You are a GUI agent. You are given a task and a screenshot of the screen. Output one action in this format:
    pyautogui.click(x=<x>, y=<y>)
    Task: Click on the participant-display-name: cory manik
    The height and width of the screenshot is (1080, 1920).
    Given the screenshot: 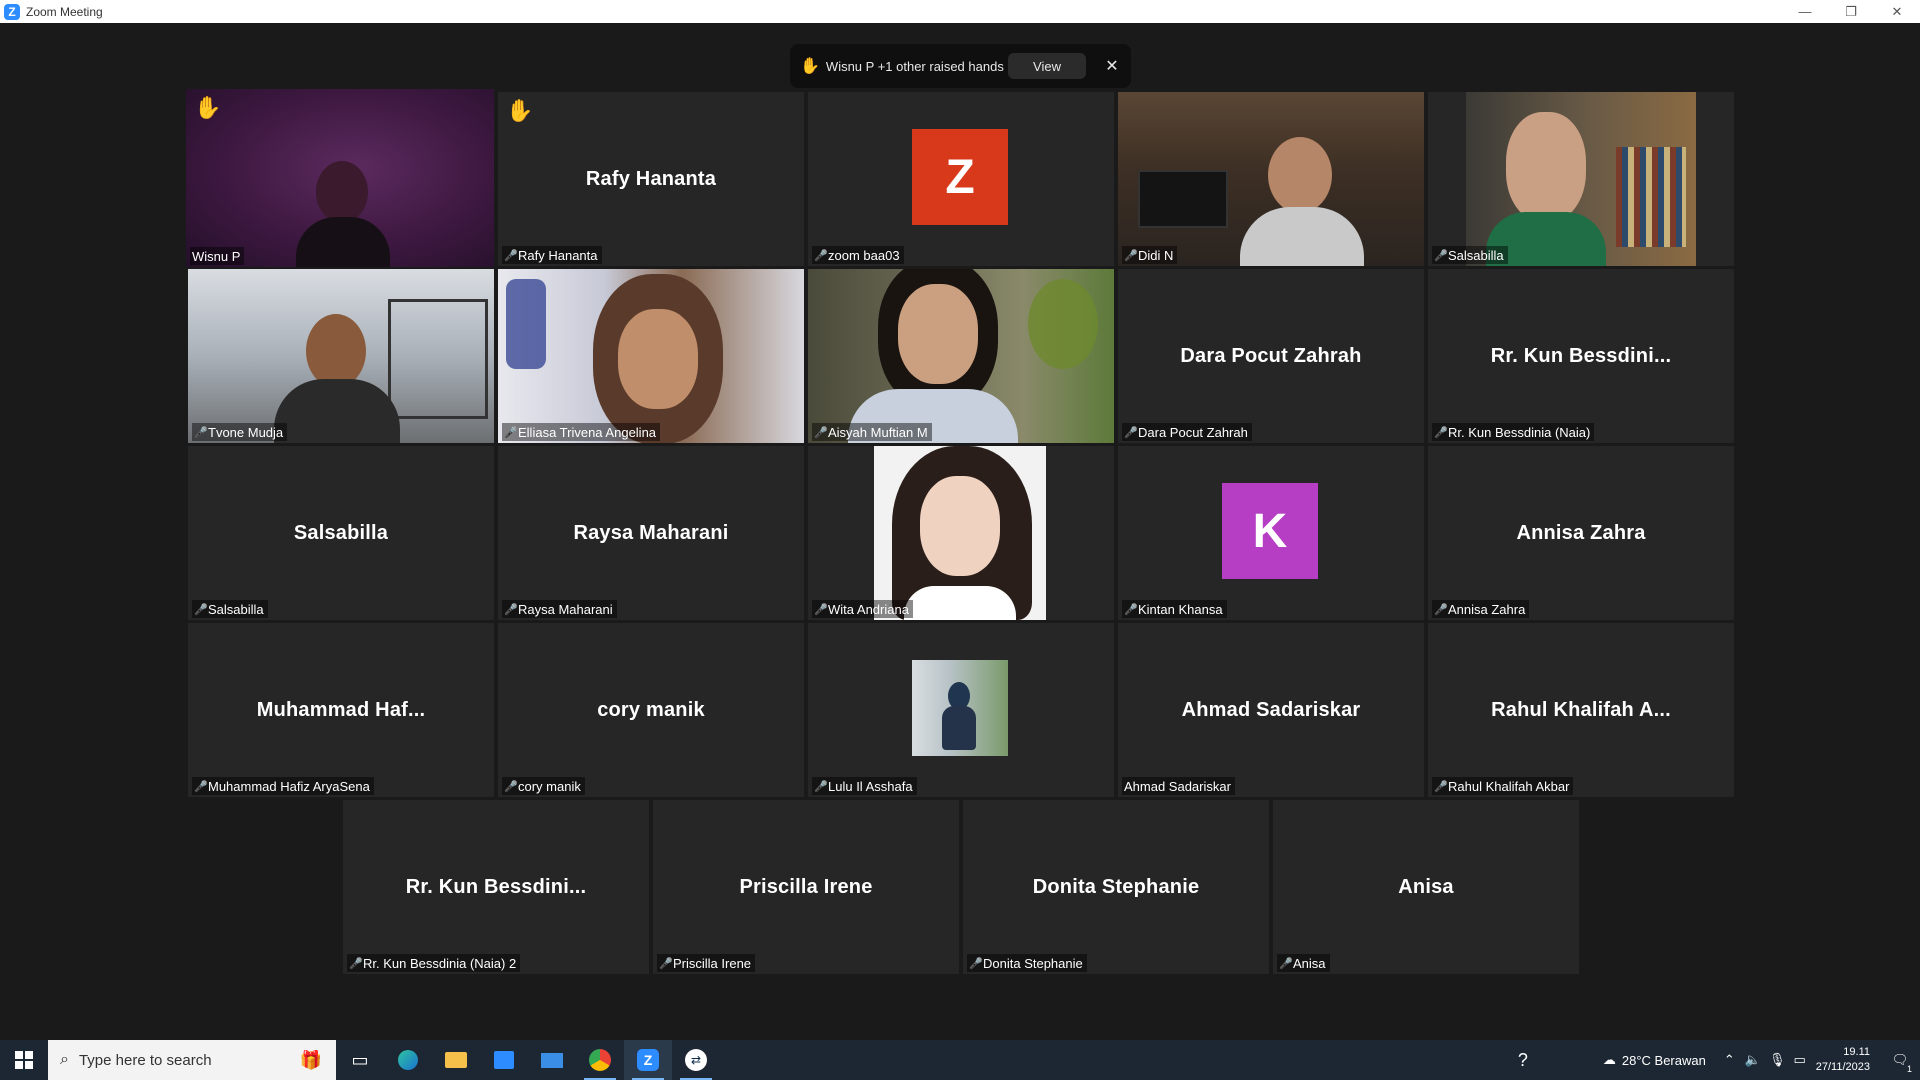 What is the action you would take?
    pyautogui.click(x=651, y=709)
    